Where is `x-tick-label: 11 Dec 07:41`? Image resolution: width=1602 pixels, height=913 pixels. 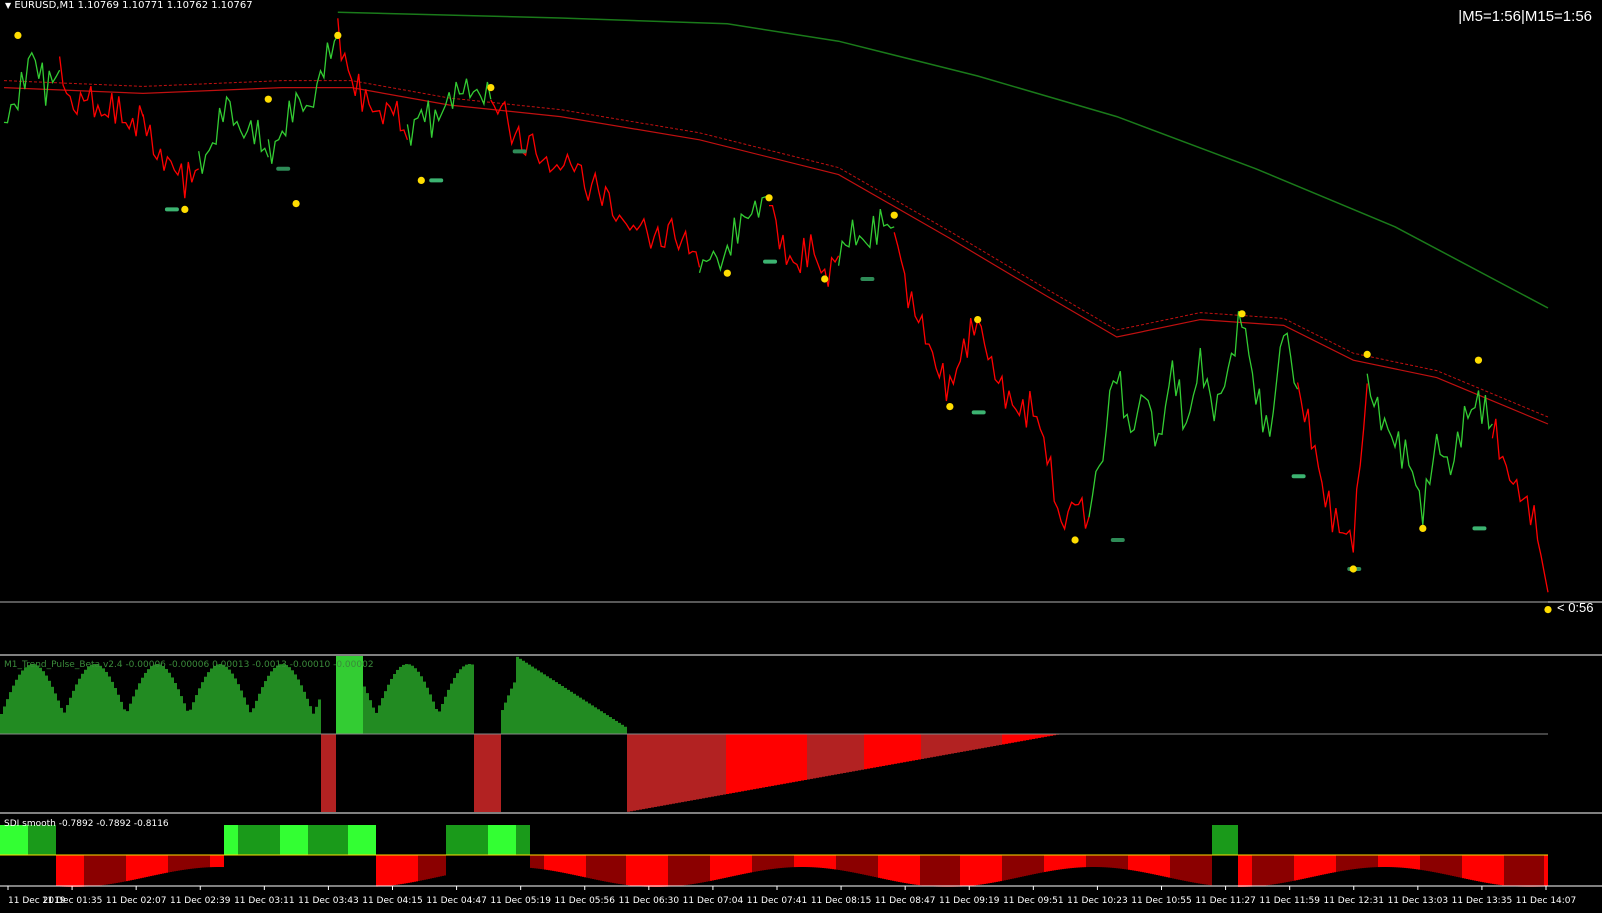 x-tick-label: 11 Dec 07:41 is located at coordinates (777, 901).